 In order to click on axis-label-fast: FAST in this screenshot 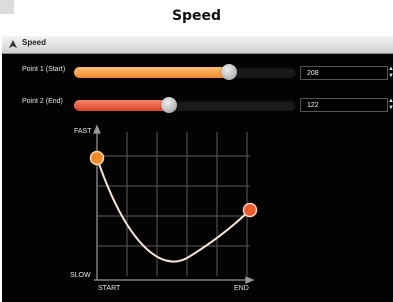, I will do `click(83, 131)`.